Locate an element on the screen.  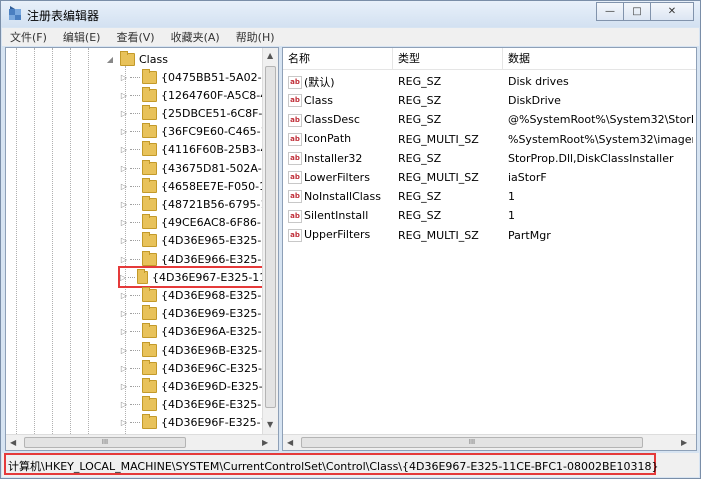
value-name: UpperFilters is located at coordinates (337, 235).